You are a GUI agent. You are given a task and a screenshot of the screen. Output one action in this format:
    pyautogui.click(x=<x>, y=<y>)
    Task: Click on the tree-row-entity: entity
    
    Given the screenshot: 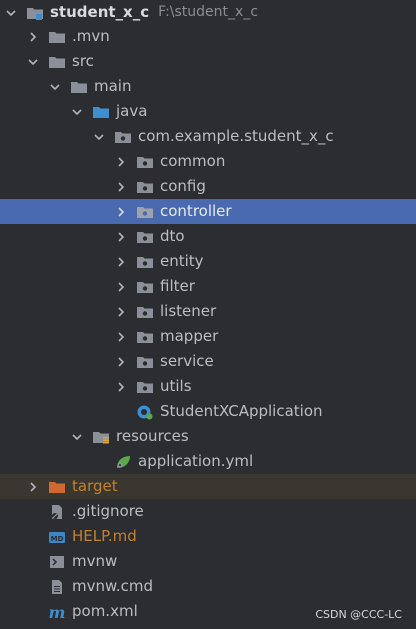 What is the action you would take?
    pyautogui.click(x=208, y=261)
    